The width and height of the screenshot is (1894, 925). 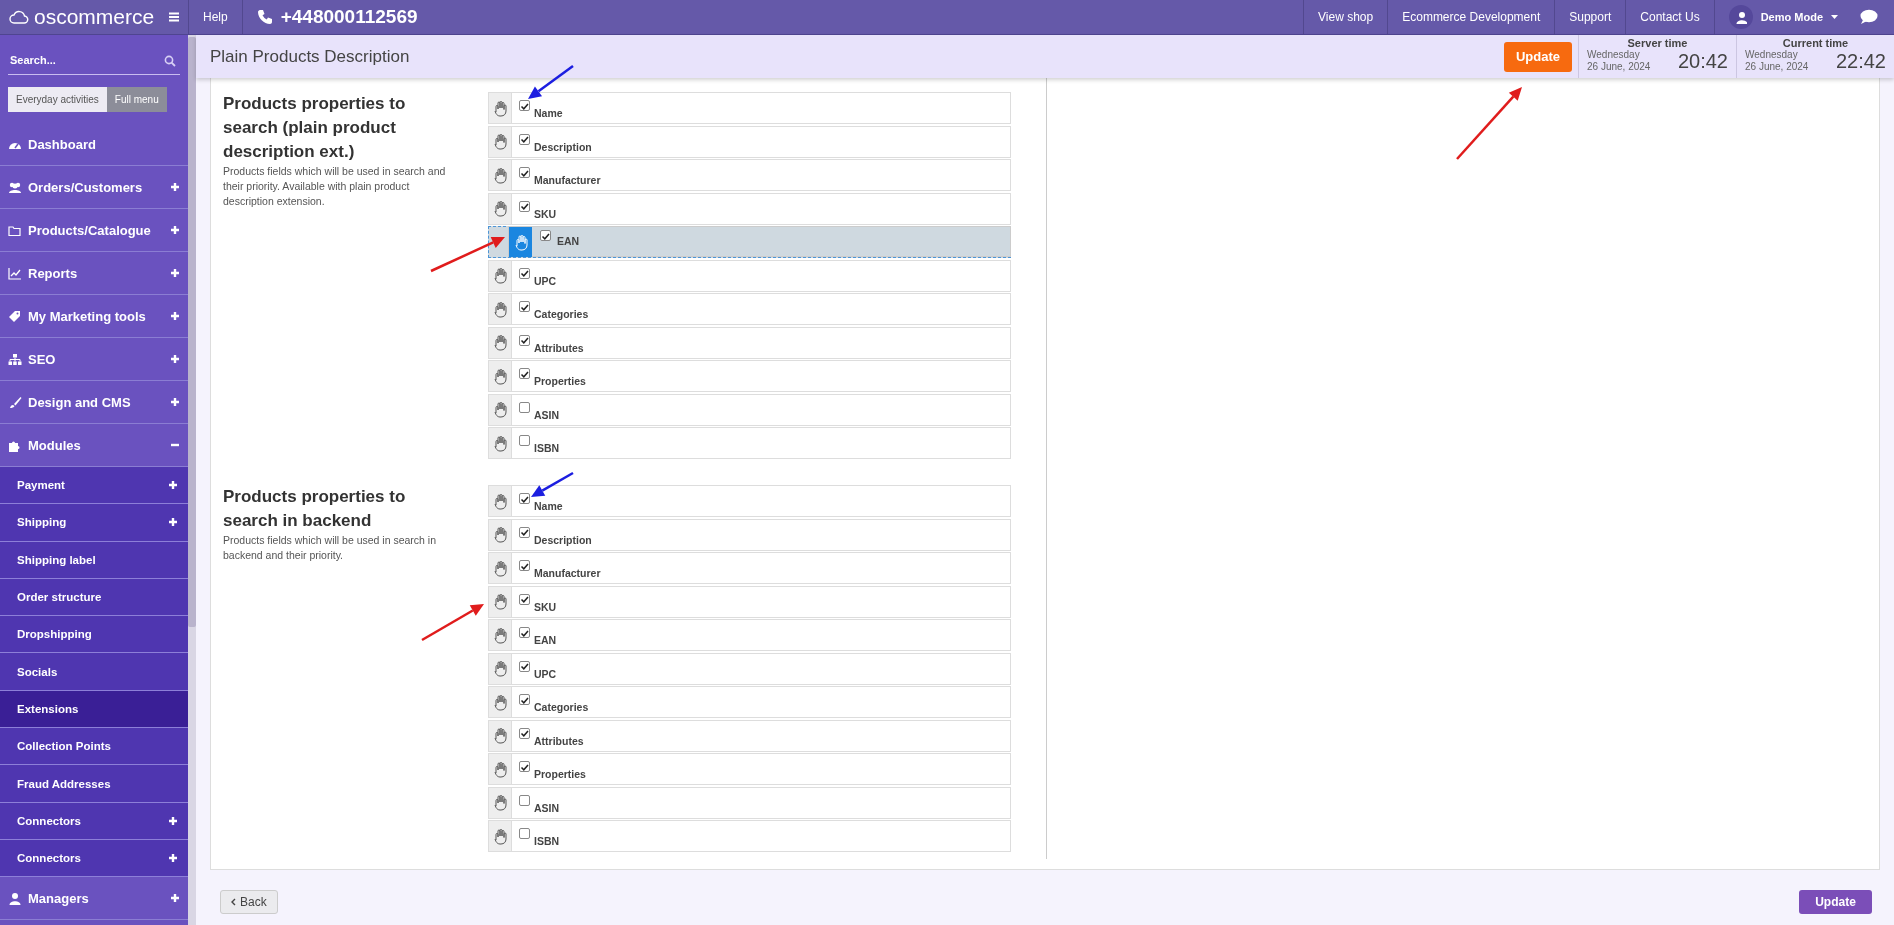 I want to click on avatar-icon, so click(x=1740, y=17).